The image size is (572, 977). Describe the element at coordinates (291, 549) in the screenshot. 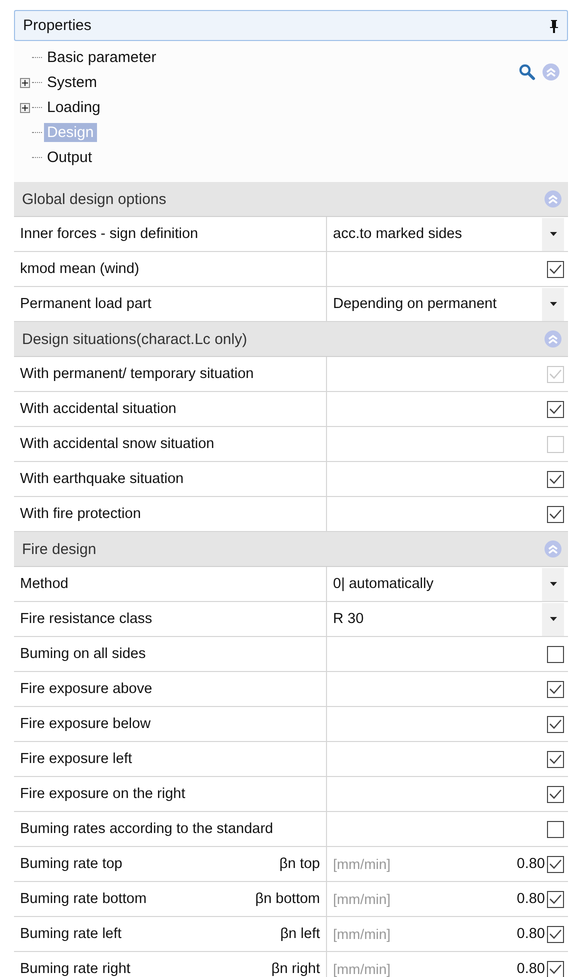

I see `section-header: Fire design` at that location.